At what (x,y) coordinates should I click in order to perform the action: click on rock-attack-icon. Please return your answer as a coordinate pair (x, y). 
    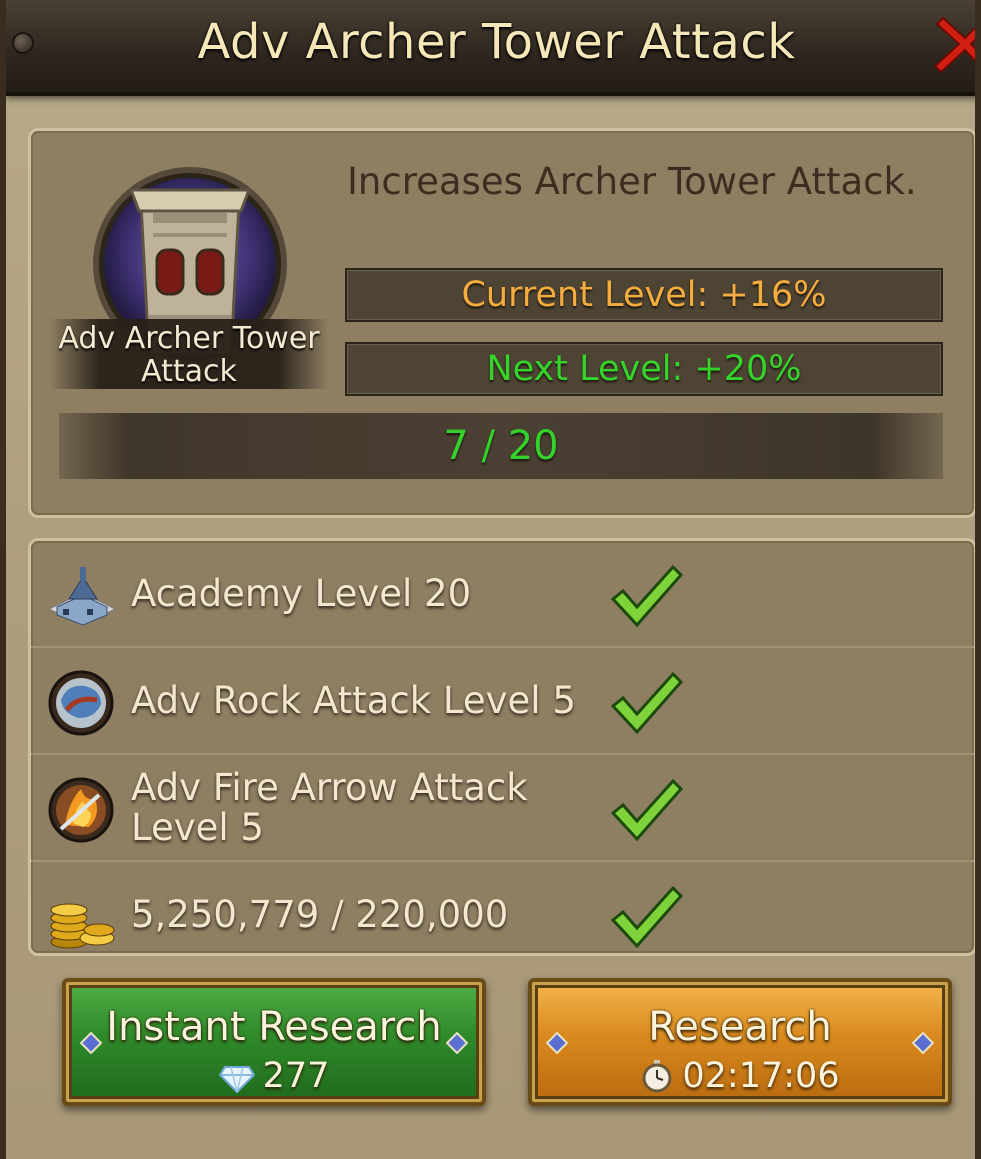
    Looking at the image, I should click on (81, 703).